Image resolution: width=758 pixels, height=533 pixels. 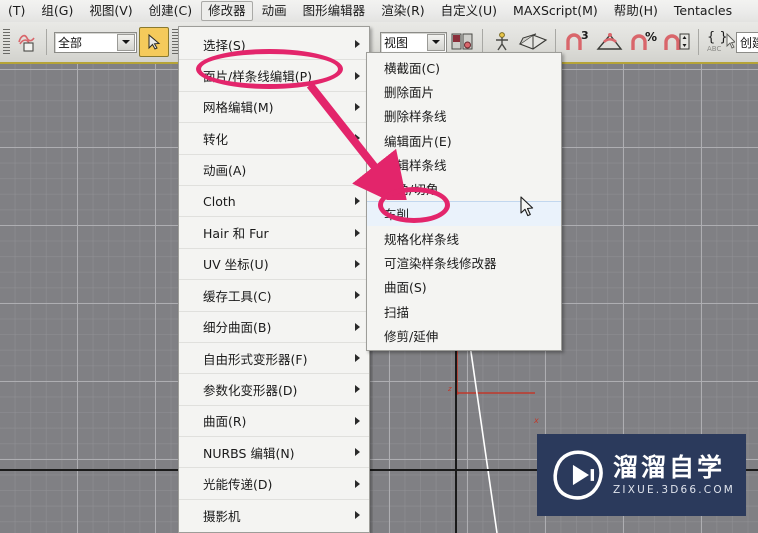 What do you see at coordinates (6, 42) in the screenshot?
I see `toolbar-grip` at bounding box center [6, 42].